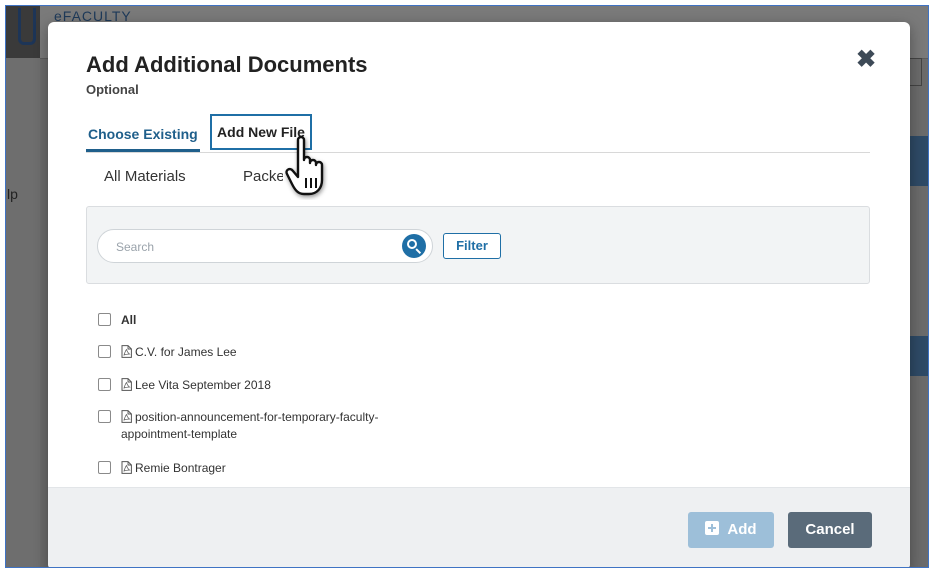 The height and width of the screenshot is (573, 936). What do you see at coordinates (712, 528) in the screenshot?
I see `plus-square-icon` at bounding box center [712, 528].